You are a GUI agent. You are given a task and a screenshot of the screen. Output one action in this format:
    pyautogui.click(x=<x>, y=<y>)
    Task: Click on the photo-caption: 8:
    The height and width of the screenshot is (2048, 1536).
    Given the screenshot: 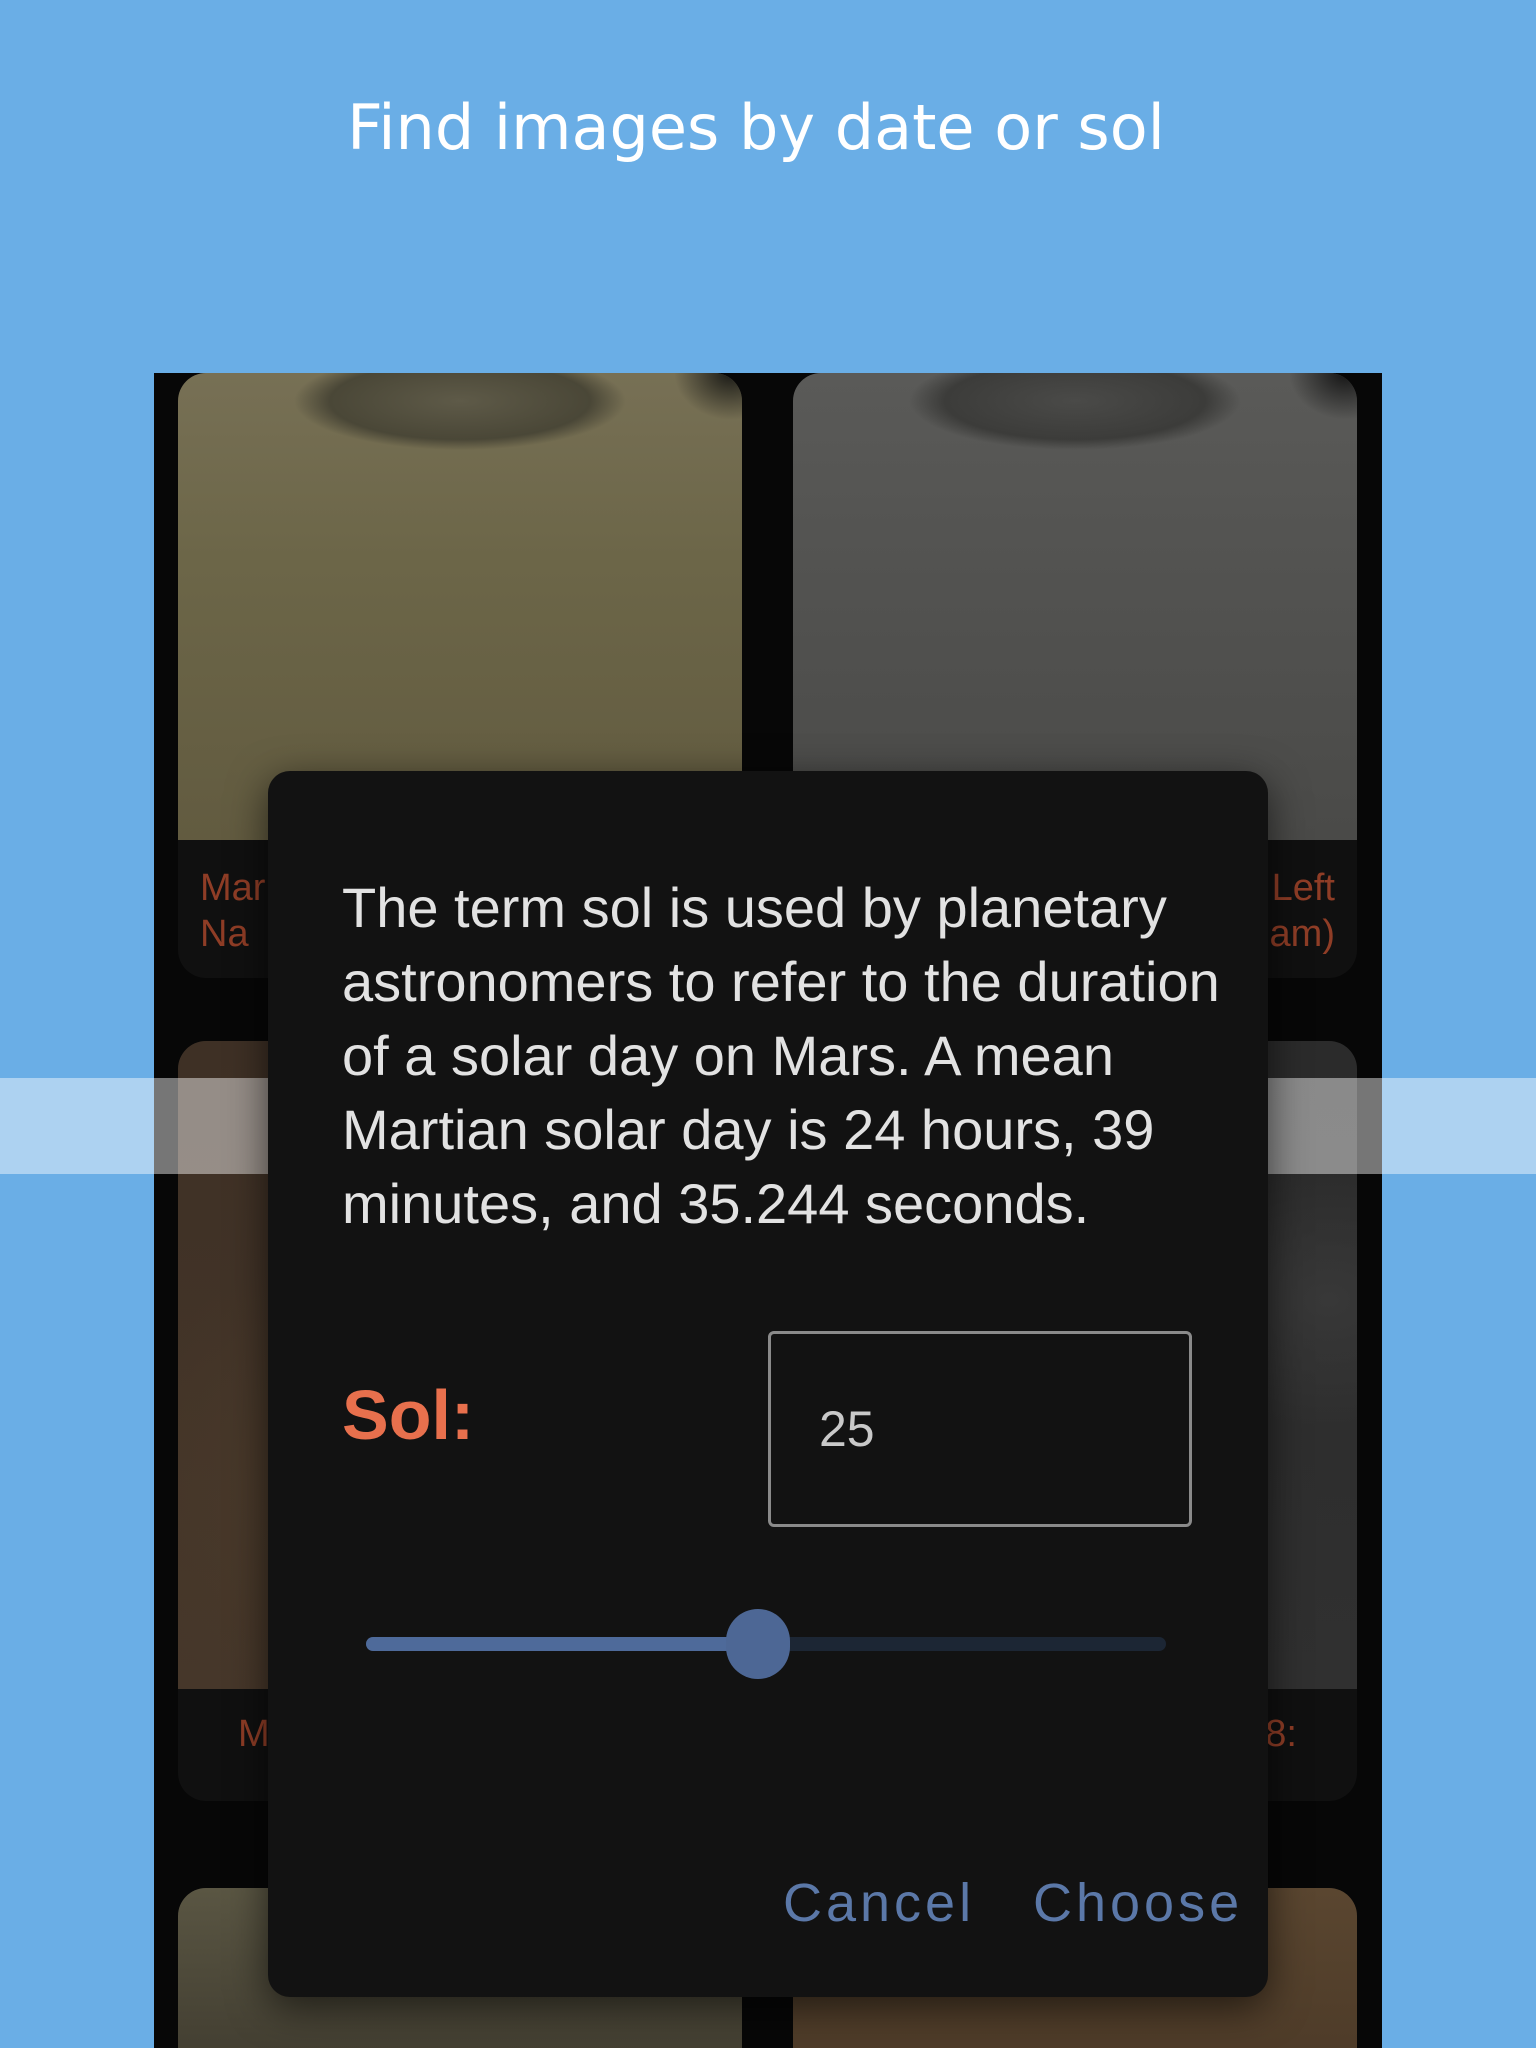 What is the action you would take?
    pyautogui.click(x=1281, y=1734)
    